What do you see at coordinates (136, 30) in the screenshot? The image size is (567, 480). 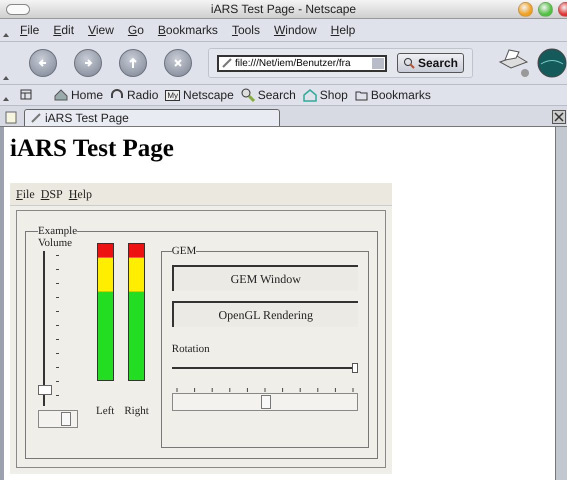 I see `menu-item: Go` at bounding box center [136, 30].